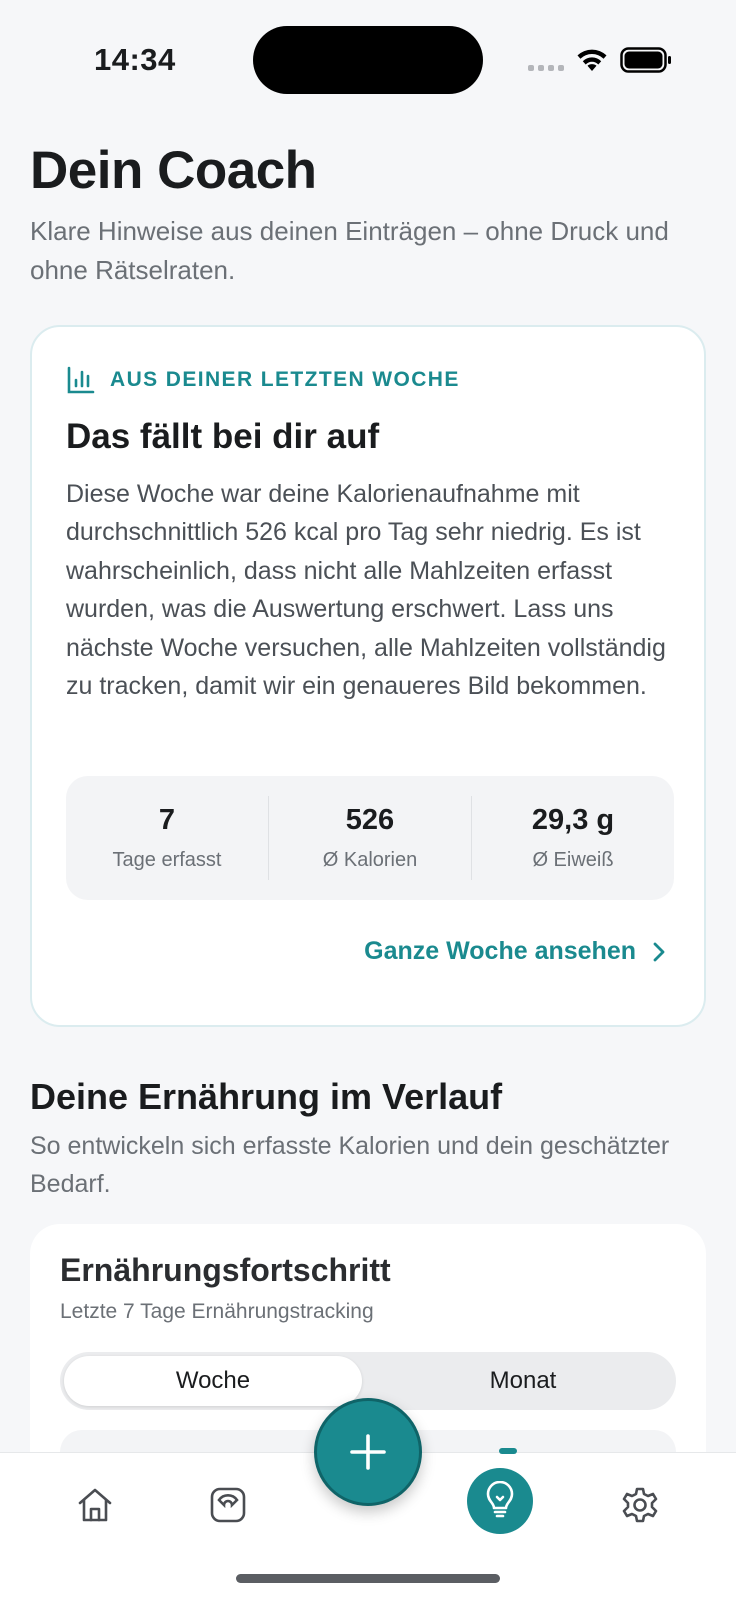 This screenshot has width=736, height=1600. I want to click on tab-coach, so click(500, 1501).